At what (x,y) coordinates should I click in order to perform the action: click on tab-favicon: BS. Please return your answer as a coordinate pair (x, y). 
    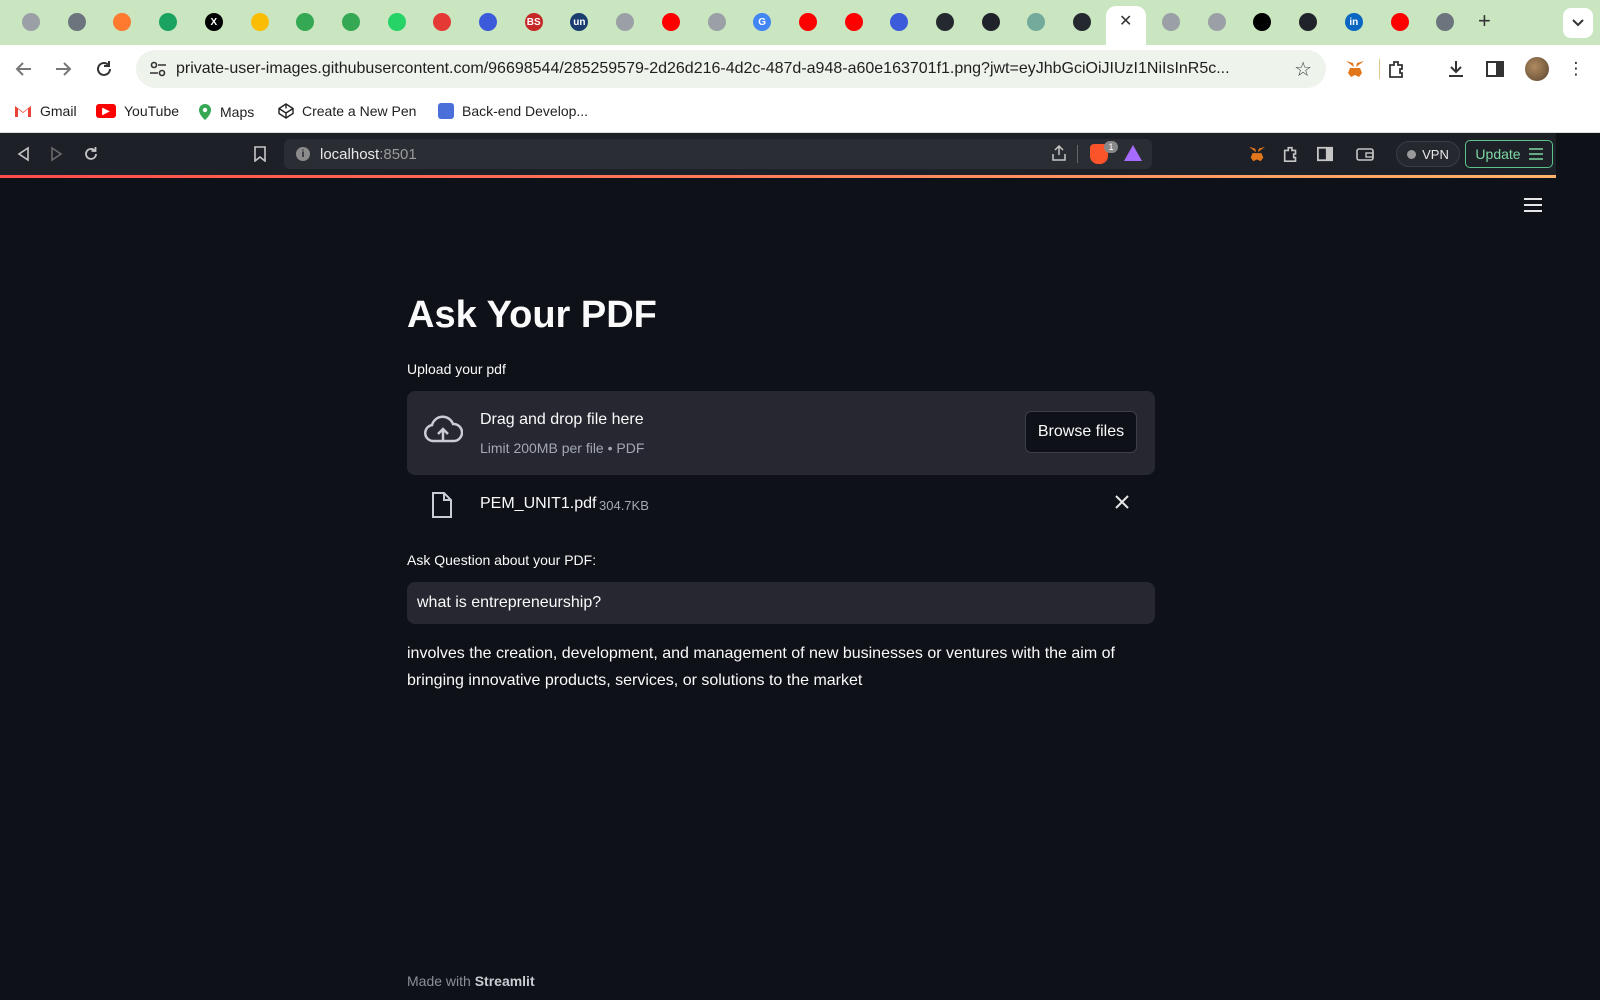
    Looking at the image, I should click on (533, 22).